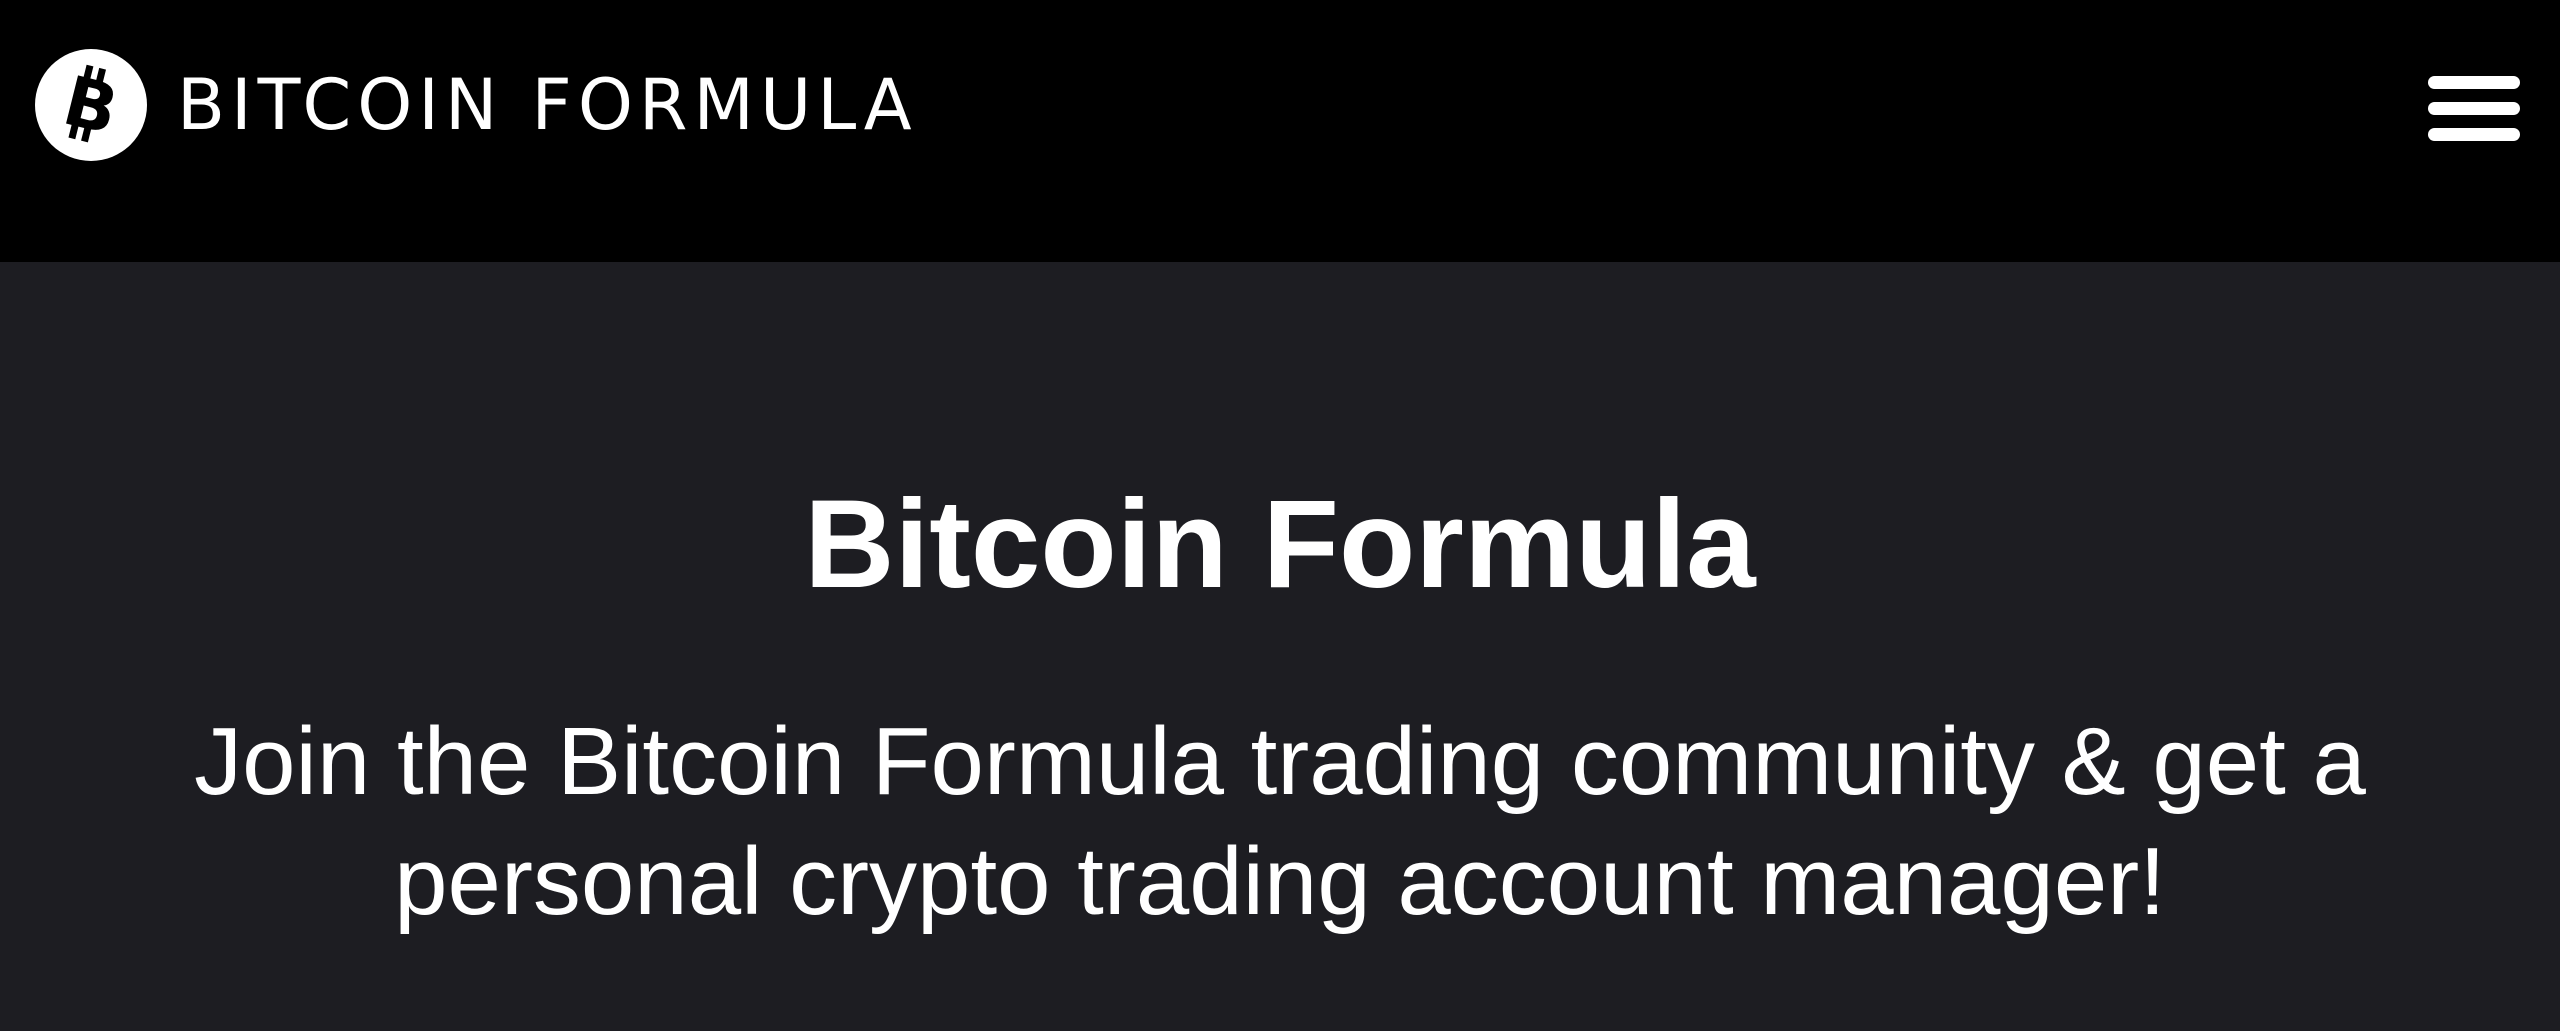  Describe the element at coordinates (2470, 108) in the screenshot. I see `hamburger-menu-button` at that location.